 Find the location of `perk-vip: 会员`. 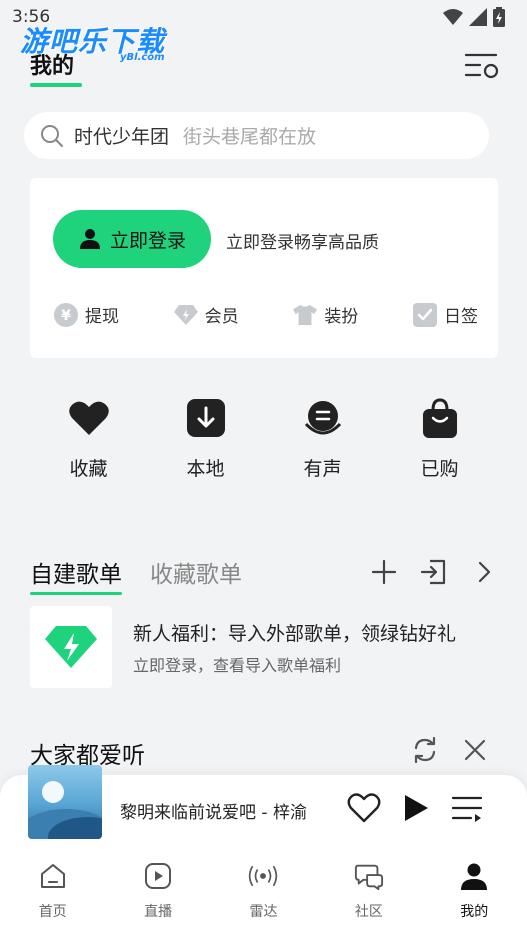

perk-vip: 会员 is located at coordinates (206, 314).